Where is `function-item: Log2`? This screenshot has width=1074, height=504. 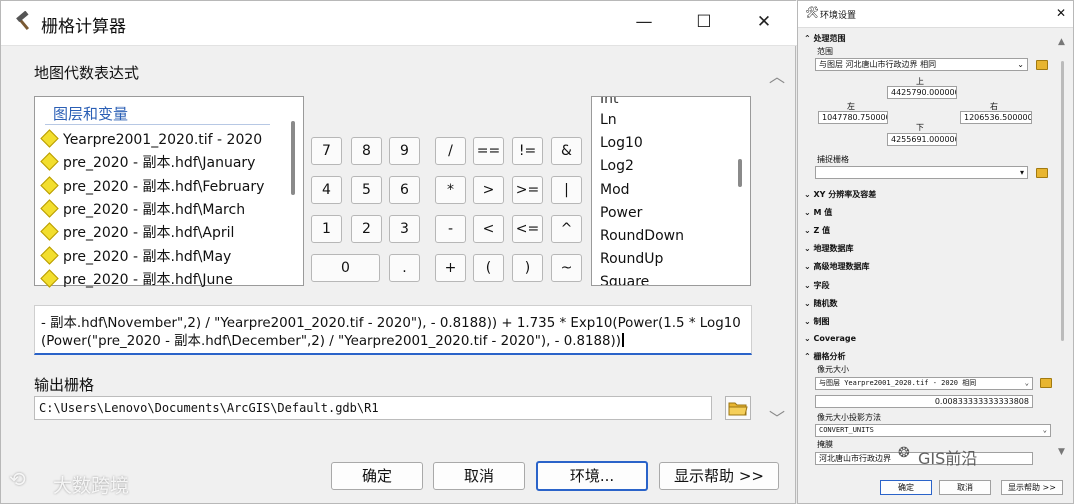
function-item: Log2 is located at coordinates (617, 166).